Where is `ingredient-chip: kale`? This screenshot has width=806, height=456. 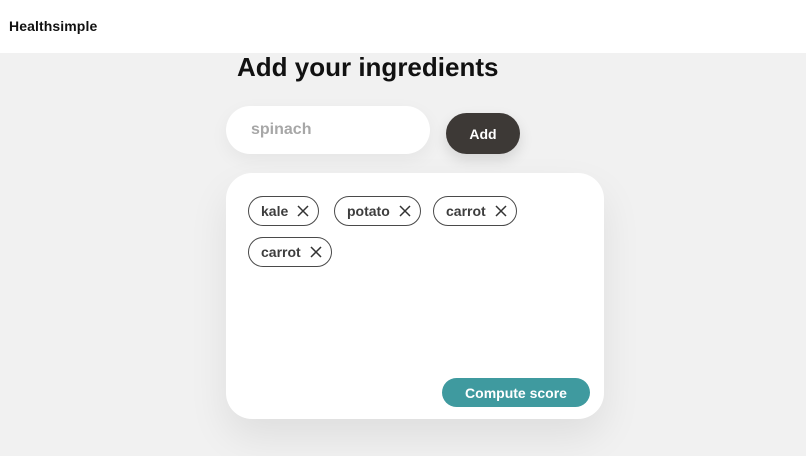 ingredient-chip: kale is located at coordinates (284, 211).